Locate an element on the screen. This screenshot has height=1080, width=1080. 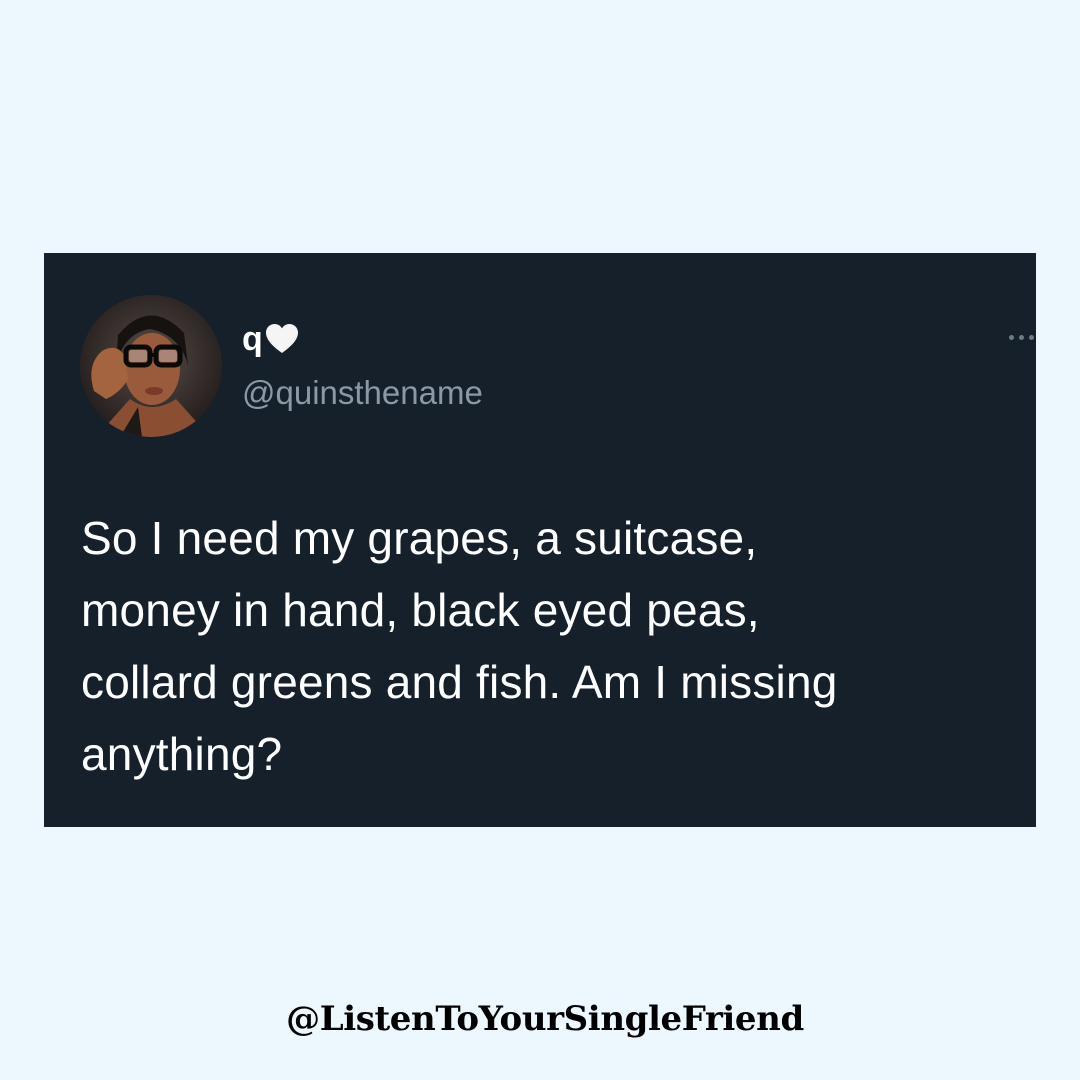
display-name-text: q is located at coordinates (252, 339).